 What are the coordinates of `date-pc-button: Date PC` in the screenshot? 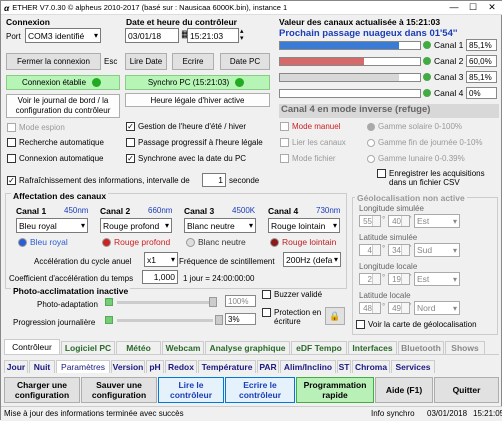 It's located at (245, 61).